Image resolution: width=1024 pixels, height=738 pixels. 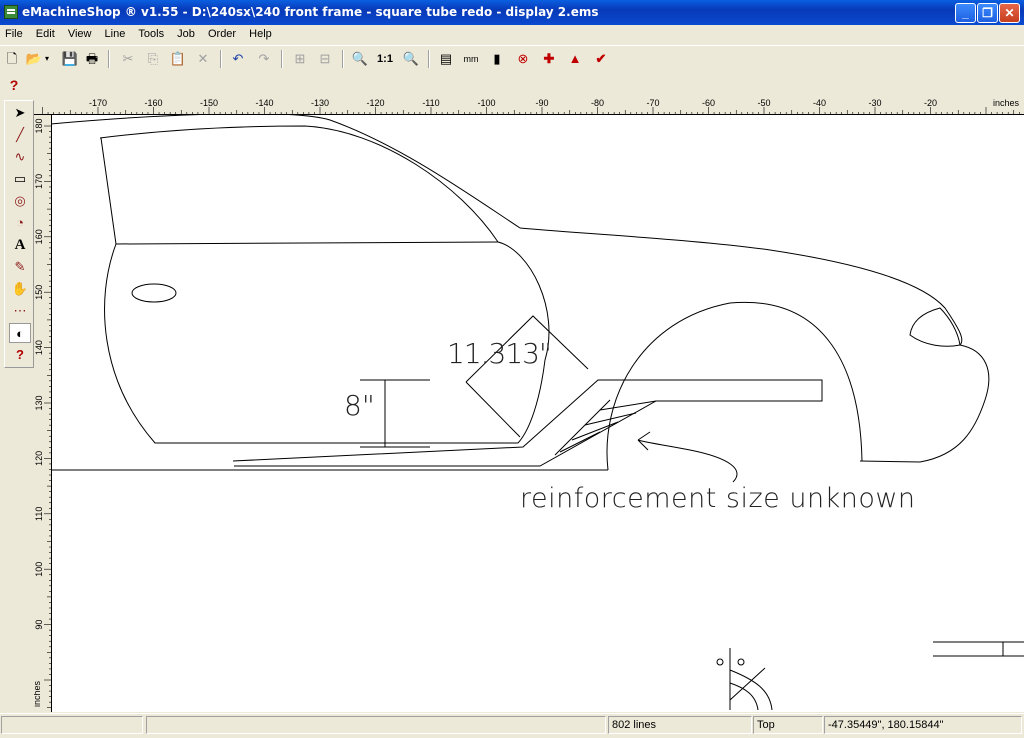 I want to click on group-icon: ⊞, so click(x=300, y=59).